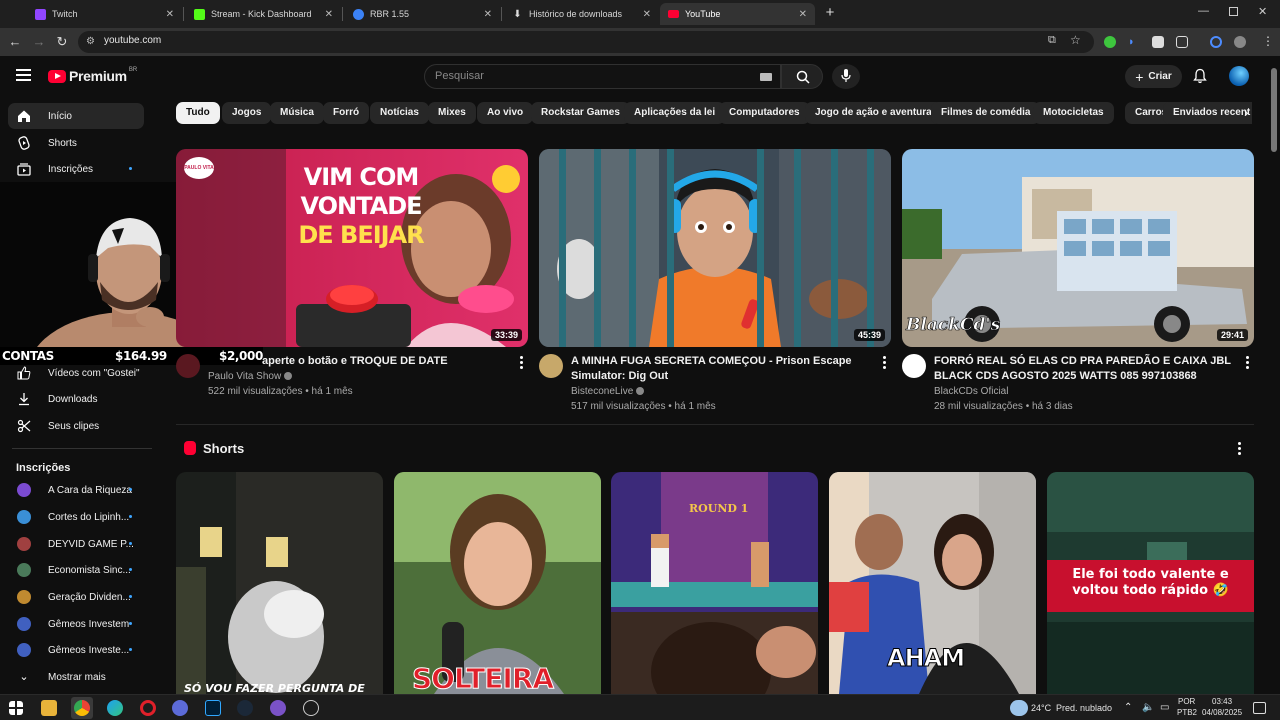  What do you see at coordinates (971, 391) in the screenshot?
I see `video-channel: BlackCDs Oficial` at bounding box center [971, 391].